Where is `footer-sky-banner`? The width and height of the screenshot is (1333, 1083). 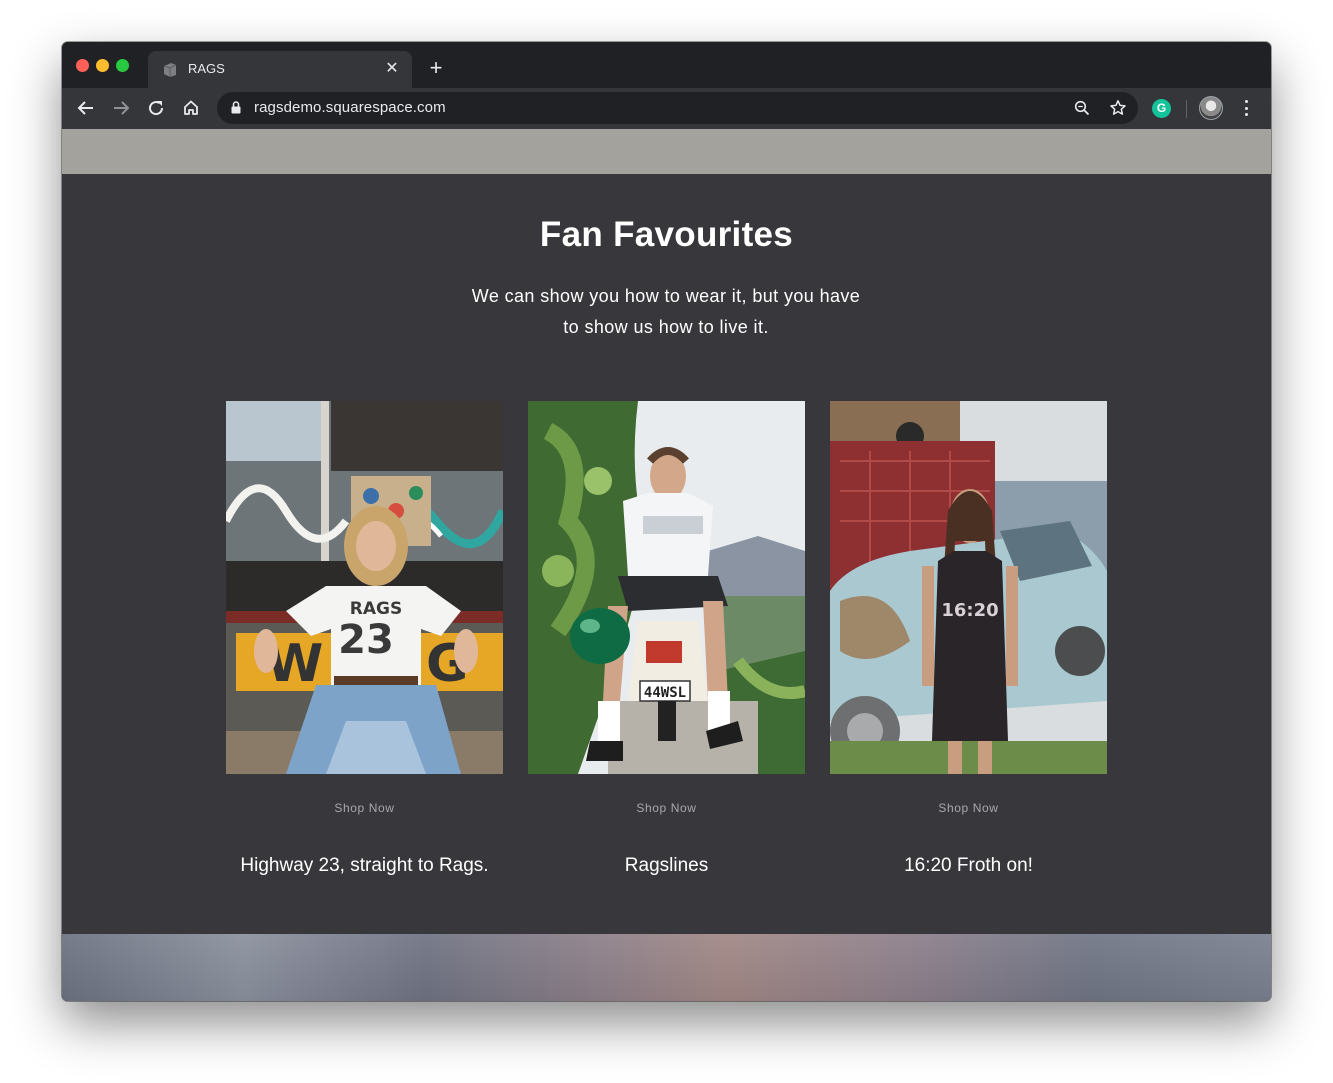
footer-sky-banner is located at coordinates (666, 967).